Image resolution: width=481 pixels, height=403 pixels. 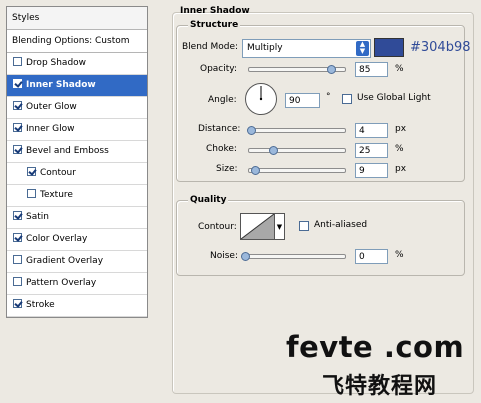 I want to click on style-item-label: Color Overlay, so click(x=57, y=239).